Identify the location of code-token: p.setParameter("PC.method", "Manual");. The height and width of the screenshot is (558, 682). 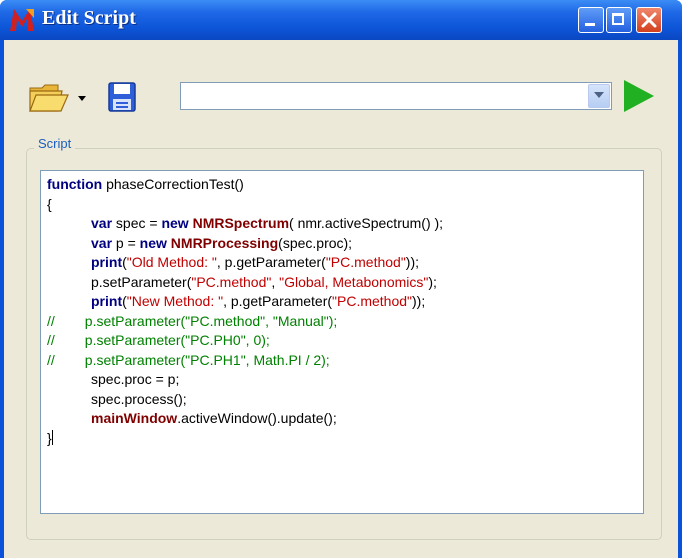
(211, 320).